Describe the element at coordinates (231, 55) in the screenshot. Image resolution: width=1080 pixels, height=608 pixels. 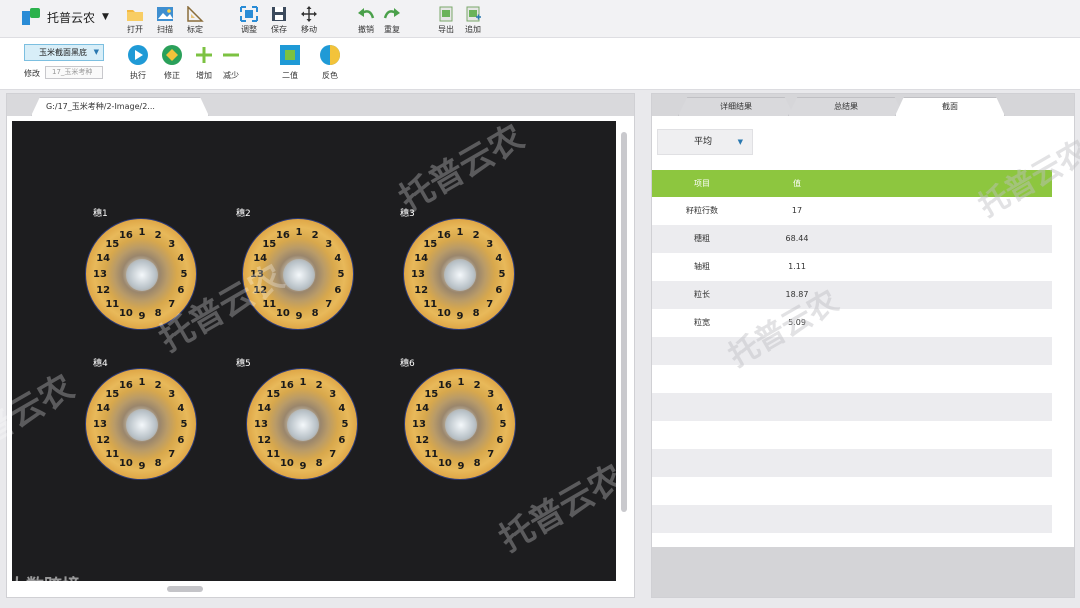
I see `minus-icon` at that location.